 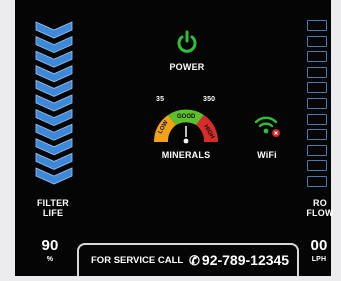 I want to click on gauge-max-value: 350, so click(x=209, y=99).